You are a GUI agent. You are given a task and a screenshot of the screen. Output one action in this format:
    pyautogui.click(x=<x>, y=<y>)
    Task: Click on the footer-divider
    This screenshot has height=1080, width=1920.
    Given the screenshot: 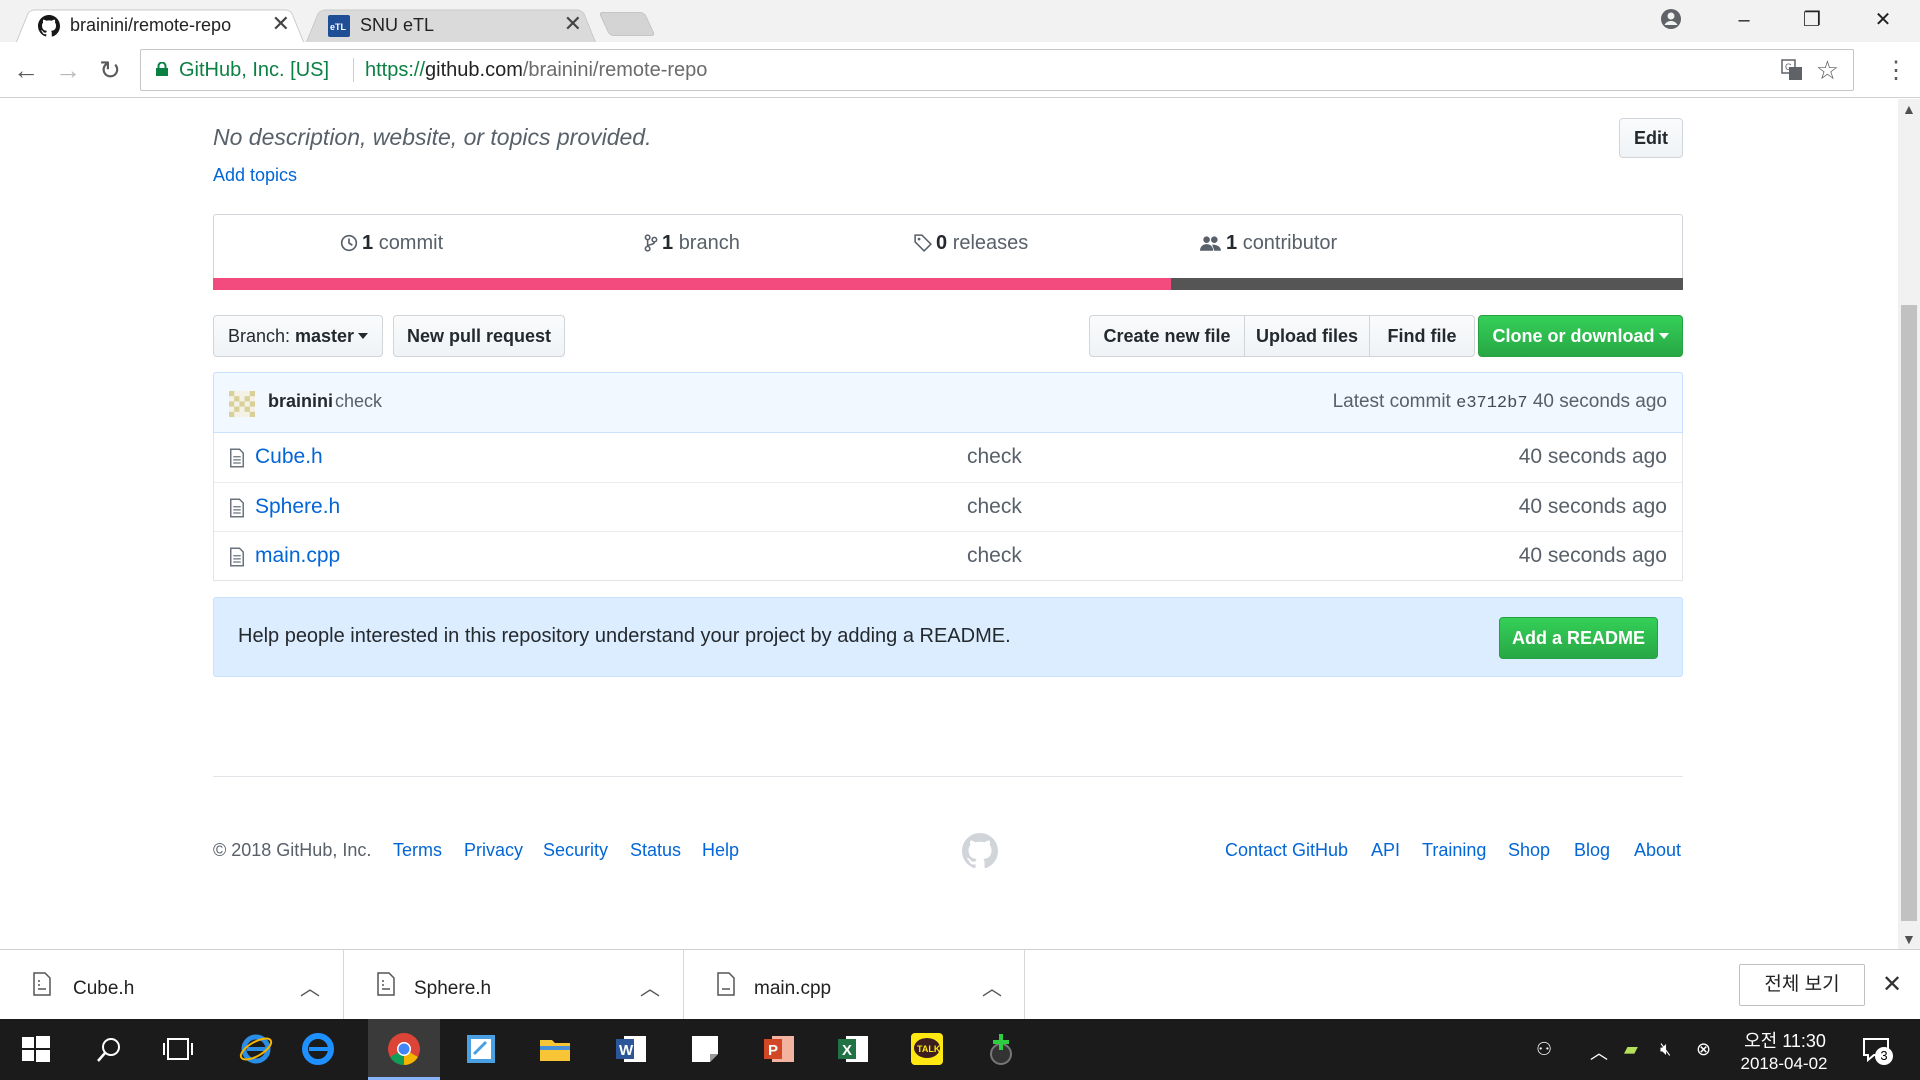 What is the action you would take?
    pyautogui.click(x=948, y=776)
    